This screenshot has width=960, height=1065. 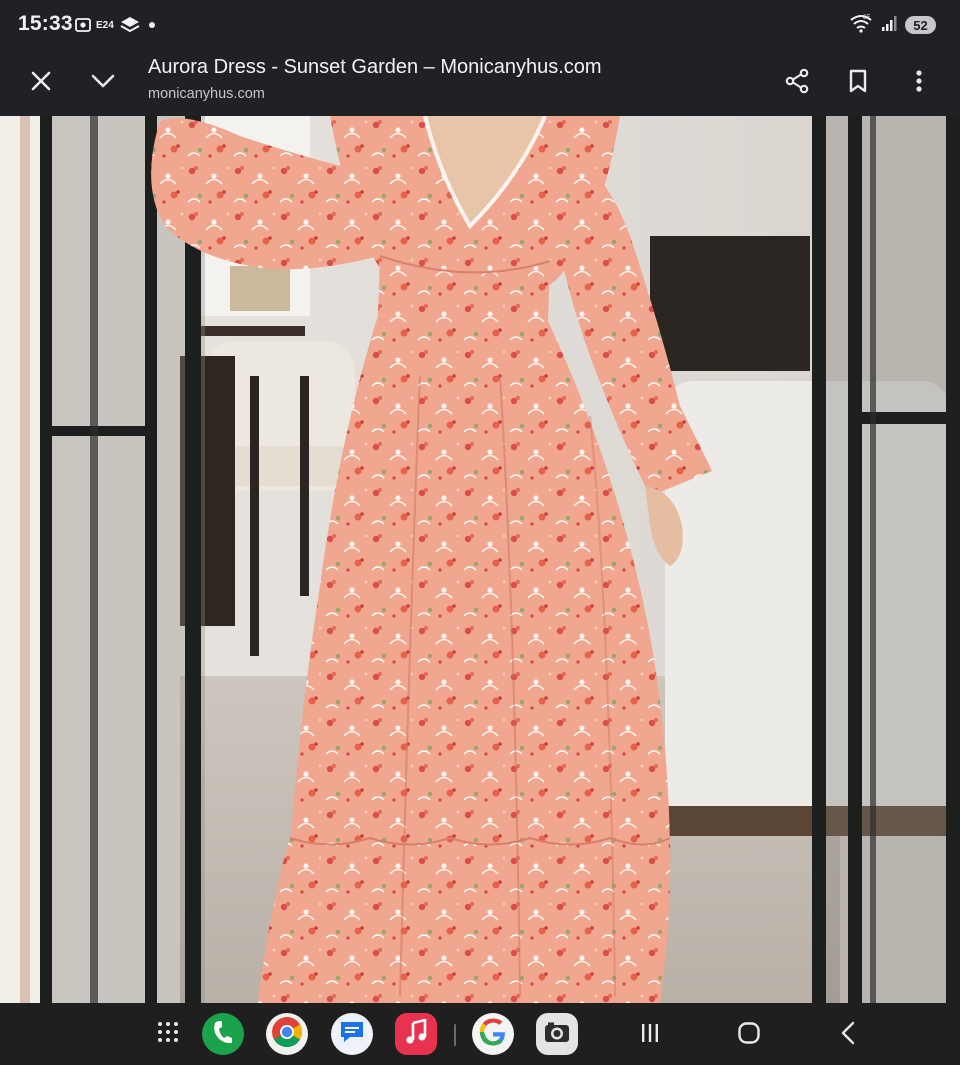 What do you see at coordinates (480, 25) in the screenshot?
I see `status-bar: 15:33 E24 6E 52` at bounding box center [480, 25].